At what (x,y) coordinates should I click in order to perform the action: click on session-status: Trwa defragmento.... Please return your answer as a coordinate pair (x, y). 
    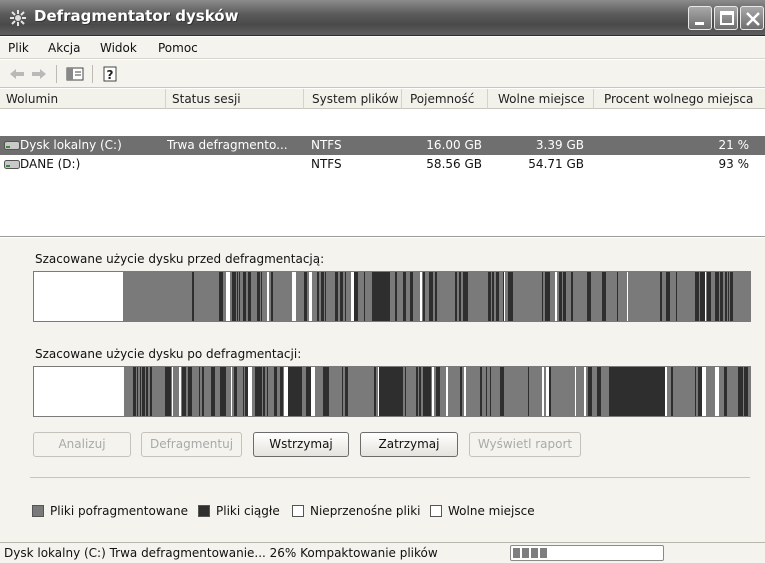
    Looking at the image, I should click on (227, 145).